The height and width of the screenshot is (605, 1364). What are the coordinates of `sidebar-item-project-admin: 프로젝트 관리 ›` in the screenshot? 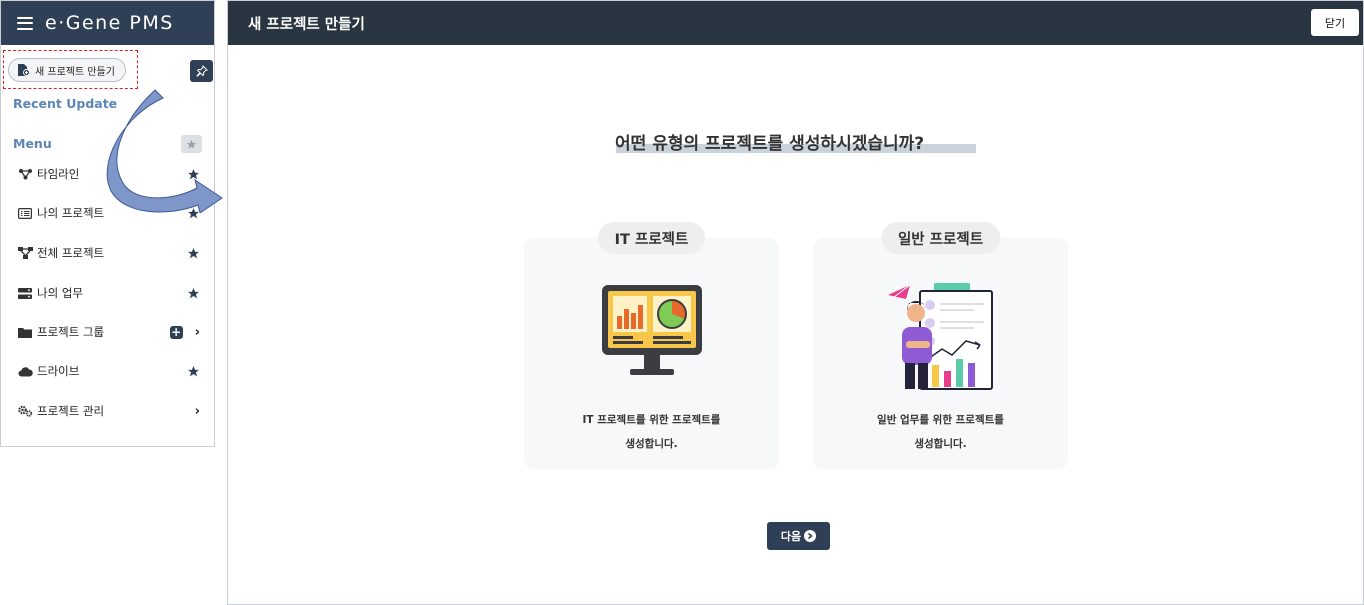 It's located at (107, 411).